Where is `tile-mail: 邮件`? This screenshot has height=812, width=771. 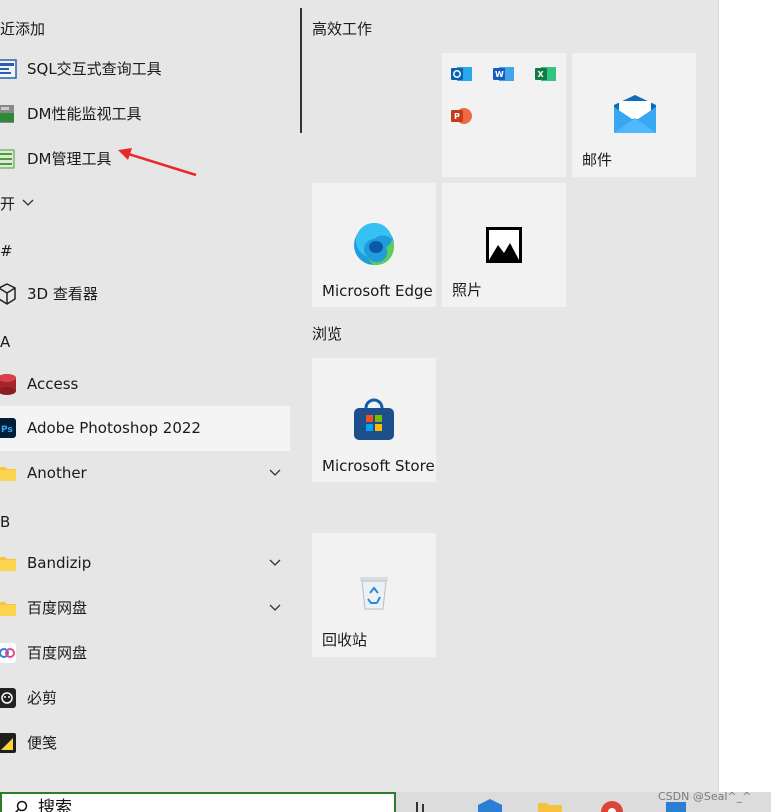
tile-mail: 邮件 is located at coordinates (634, 115).